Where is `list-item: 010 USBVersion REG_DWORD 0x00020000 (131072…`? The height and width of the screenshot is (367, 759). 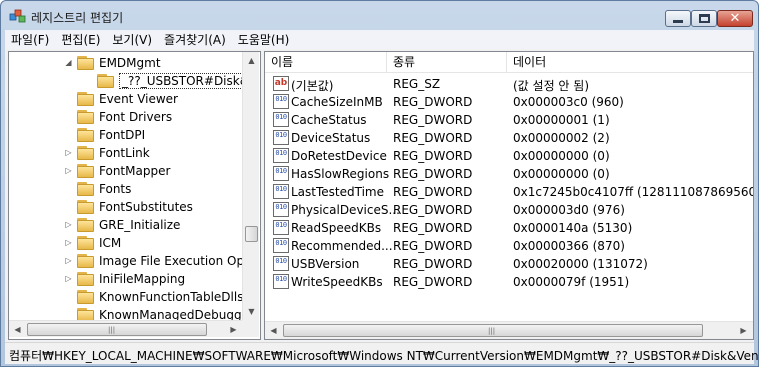 list-item: 010 USBVersion REG_DWORD 0x00020000 (131072… is located at coordinates (509, 264).